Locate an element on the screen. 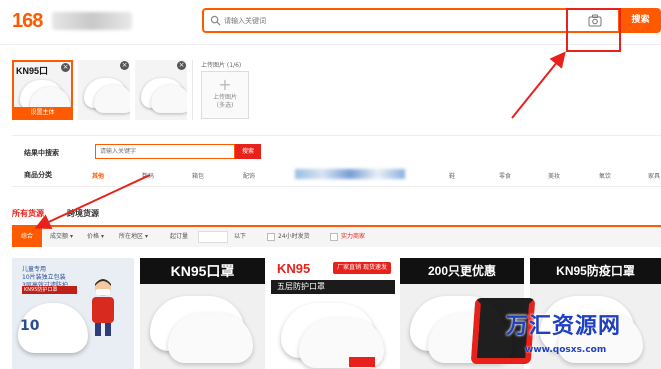 This screenshot has height=369, width=661. divider is located at coordinates (192, 90).